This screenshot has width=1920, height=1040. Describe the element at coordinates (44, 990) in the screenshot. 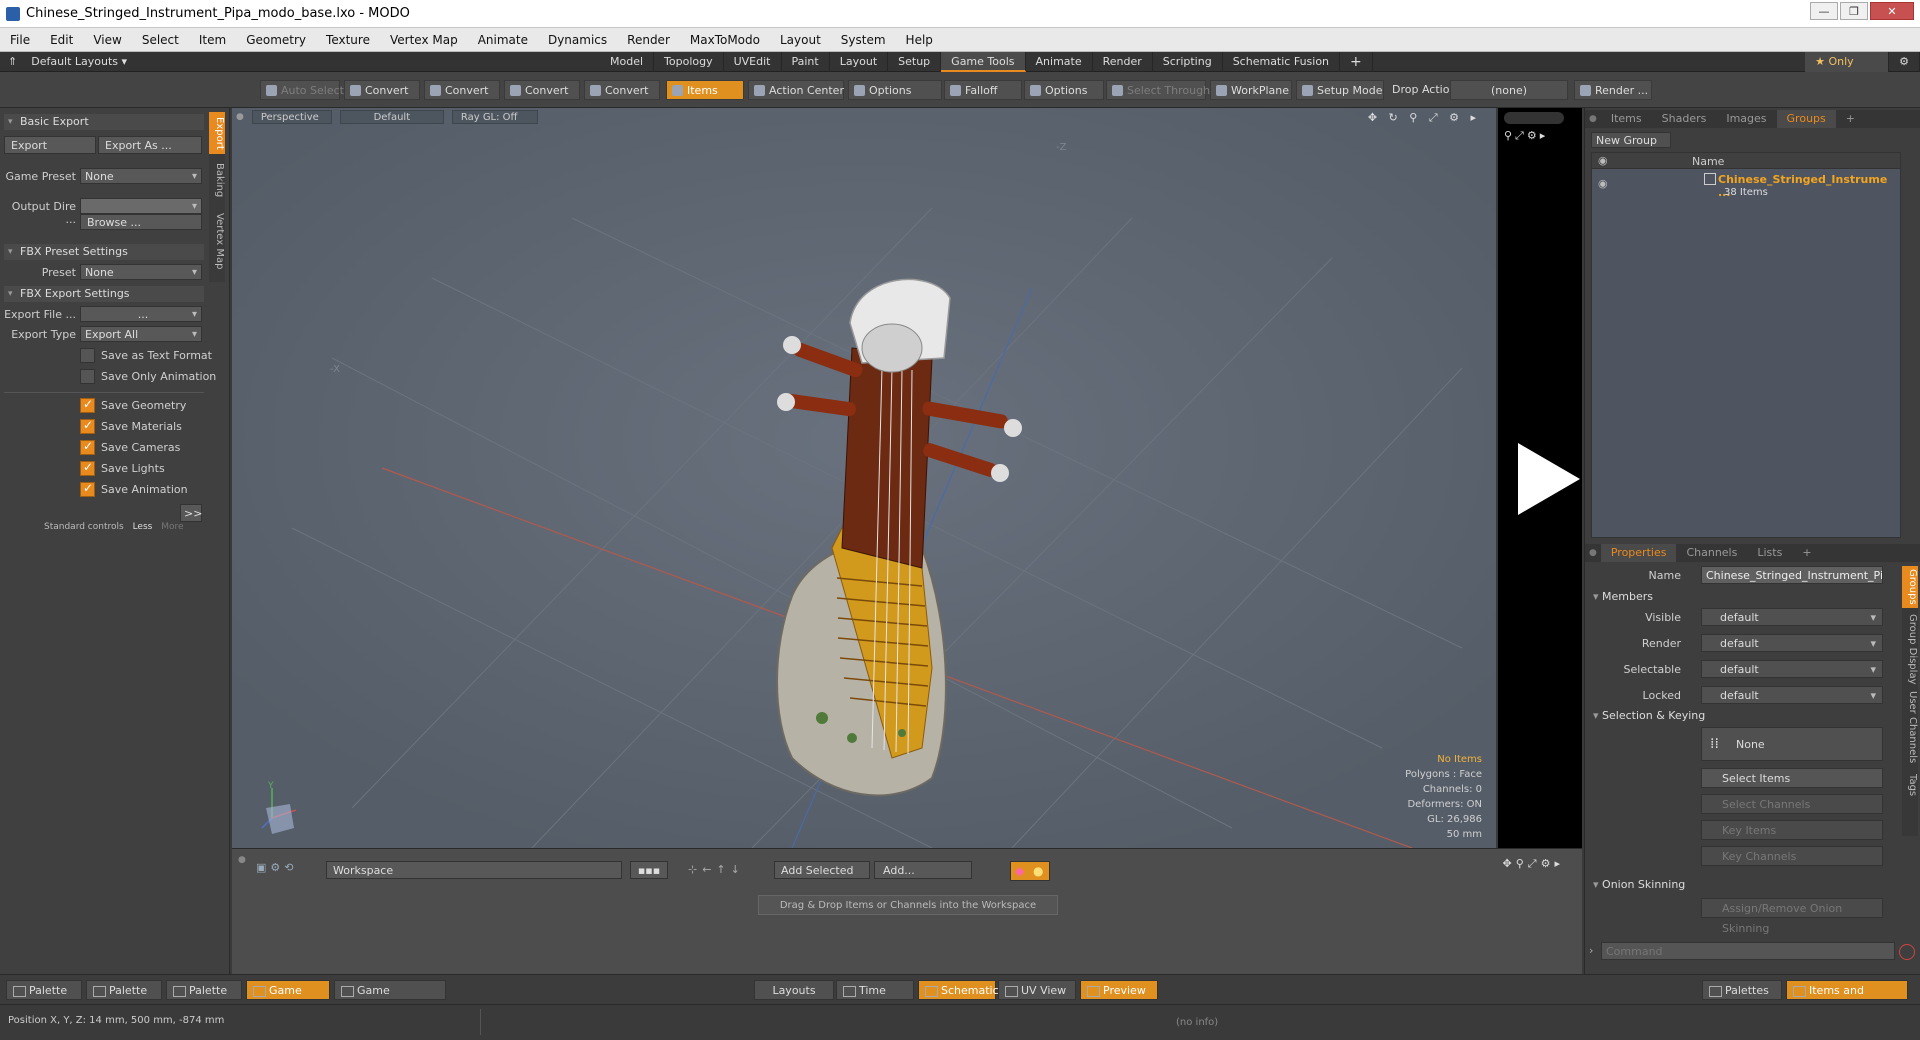

I see `palette-button-1: Palette` at that location.